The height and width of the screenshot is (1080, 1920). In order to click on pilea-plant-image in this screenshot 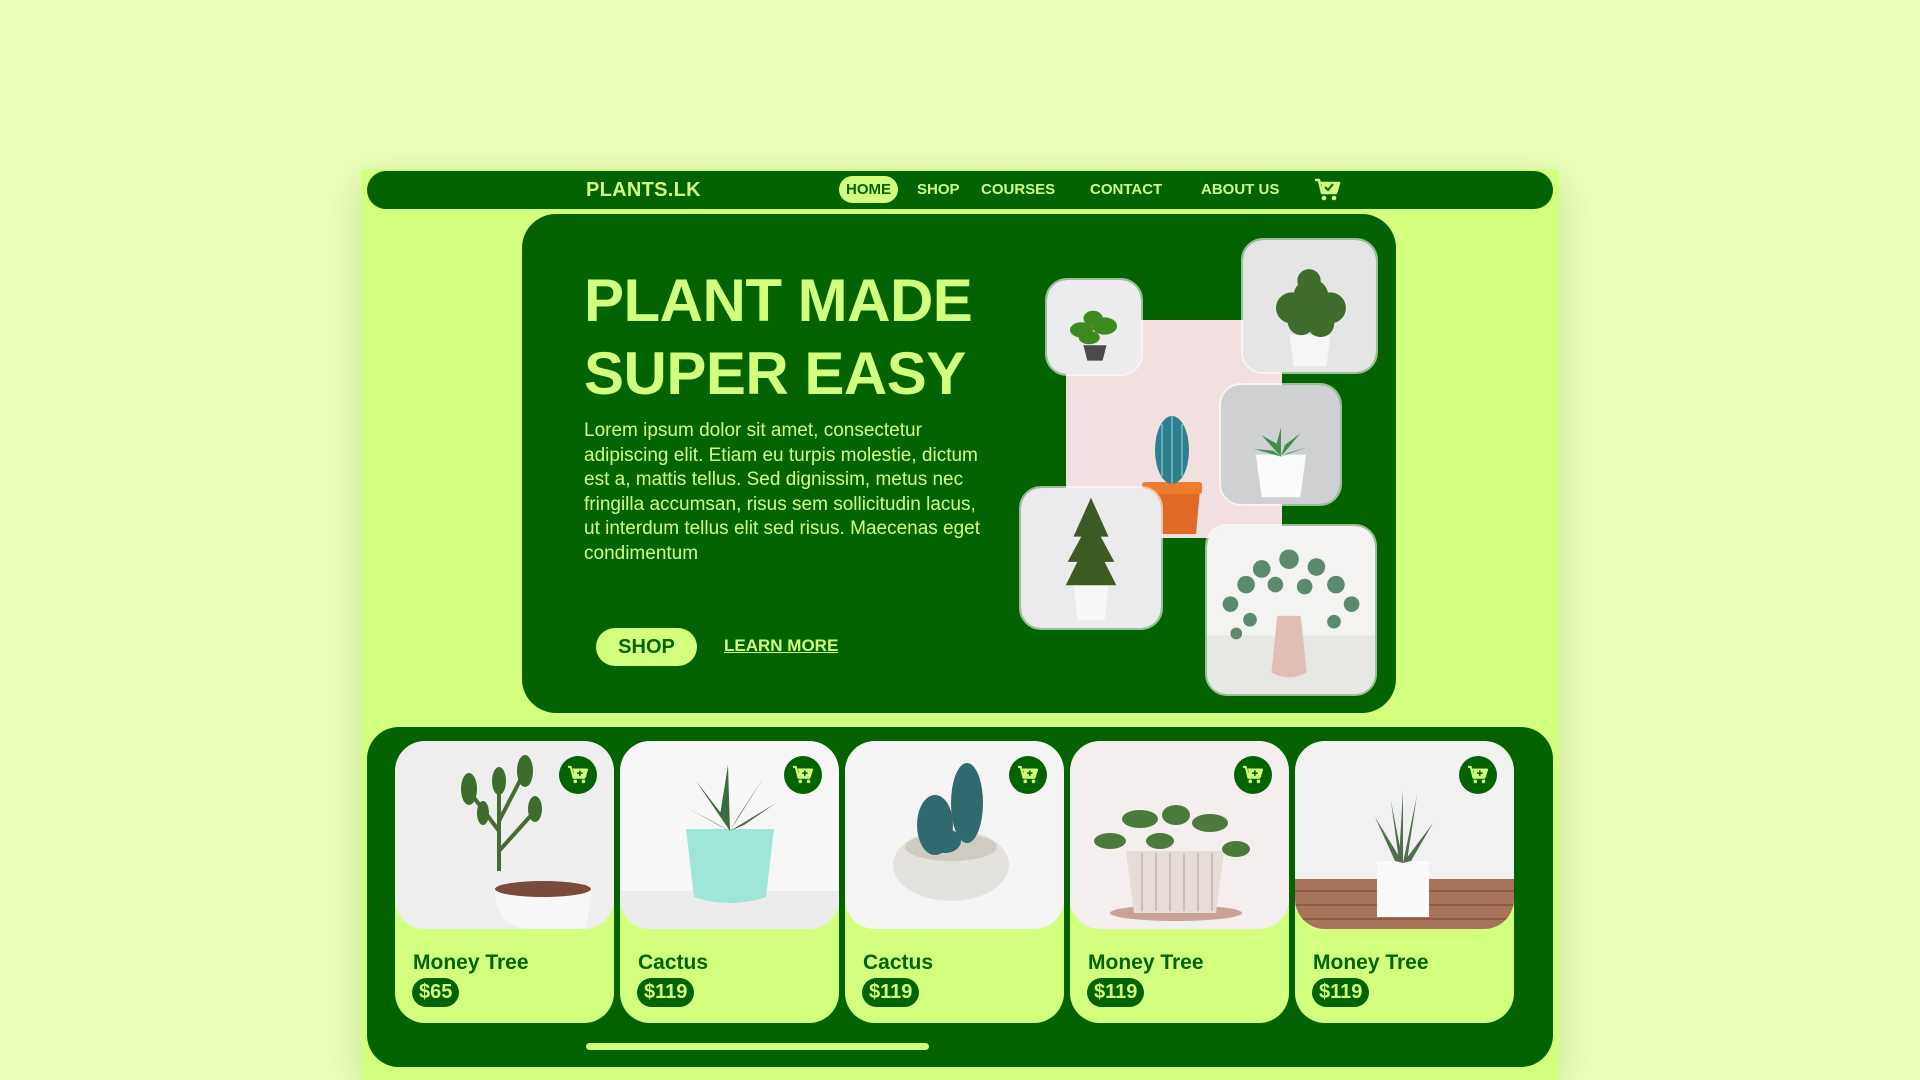, I will do `click(1094, 327)`.